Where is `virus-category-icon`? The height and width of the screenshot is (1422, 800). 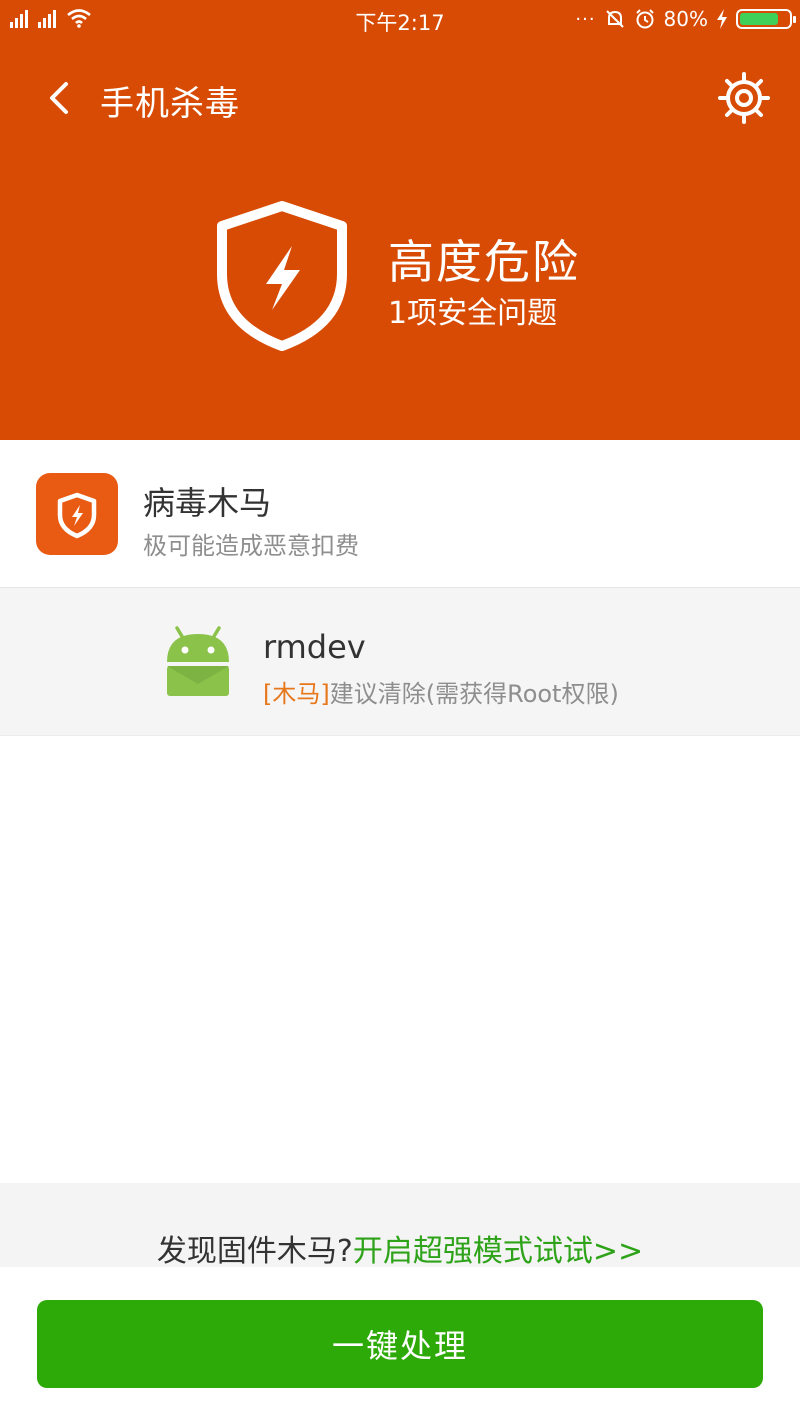
virus-category-icon is located at coordinates (77, 514).